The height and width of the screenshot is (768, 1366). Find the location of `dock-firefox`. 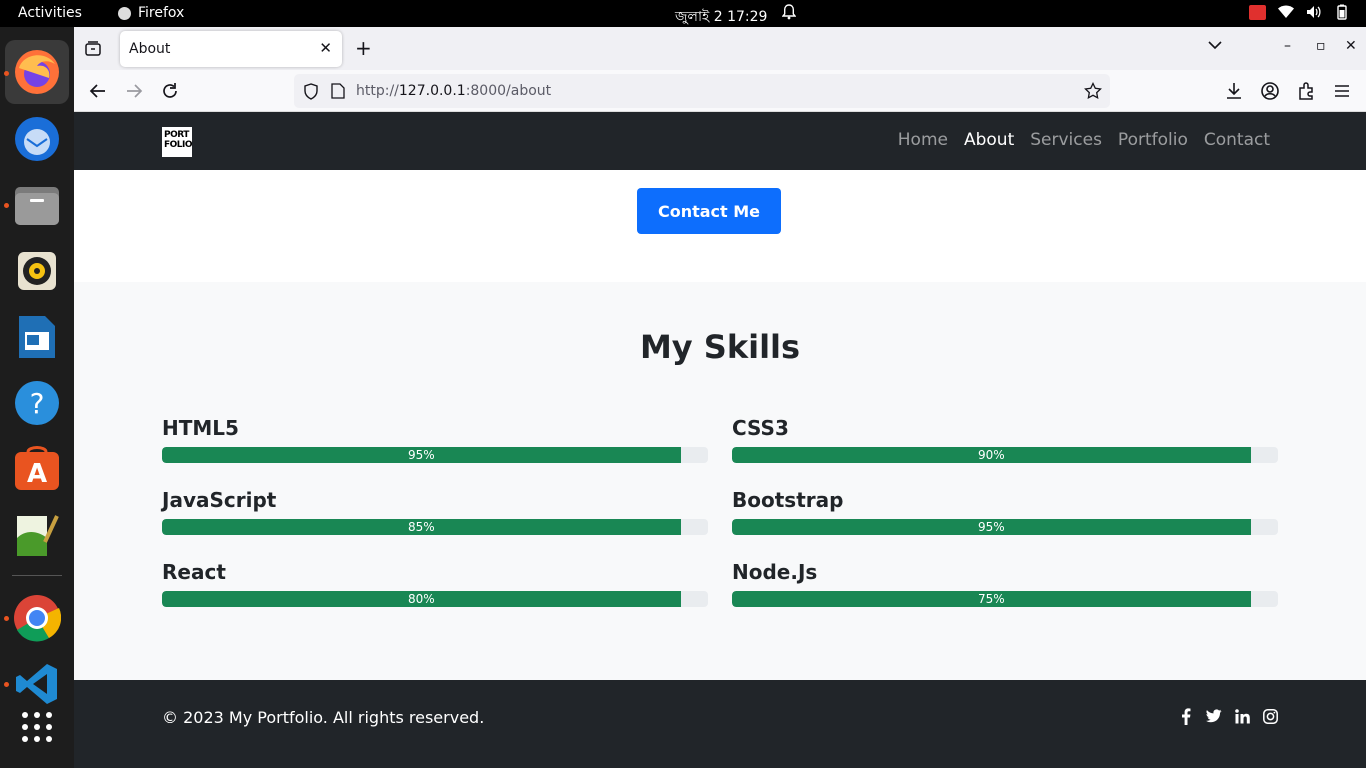

dock-firefox is located at coordinates (37, 72).